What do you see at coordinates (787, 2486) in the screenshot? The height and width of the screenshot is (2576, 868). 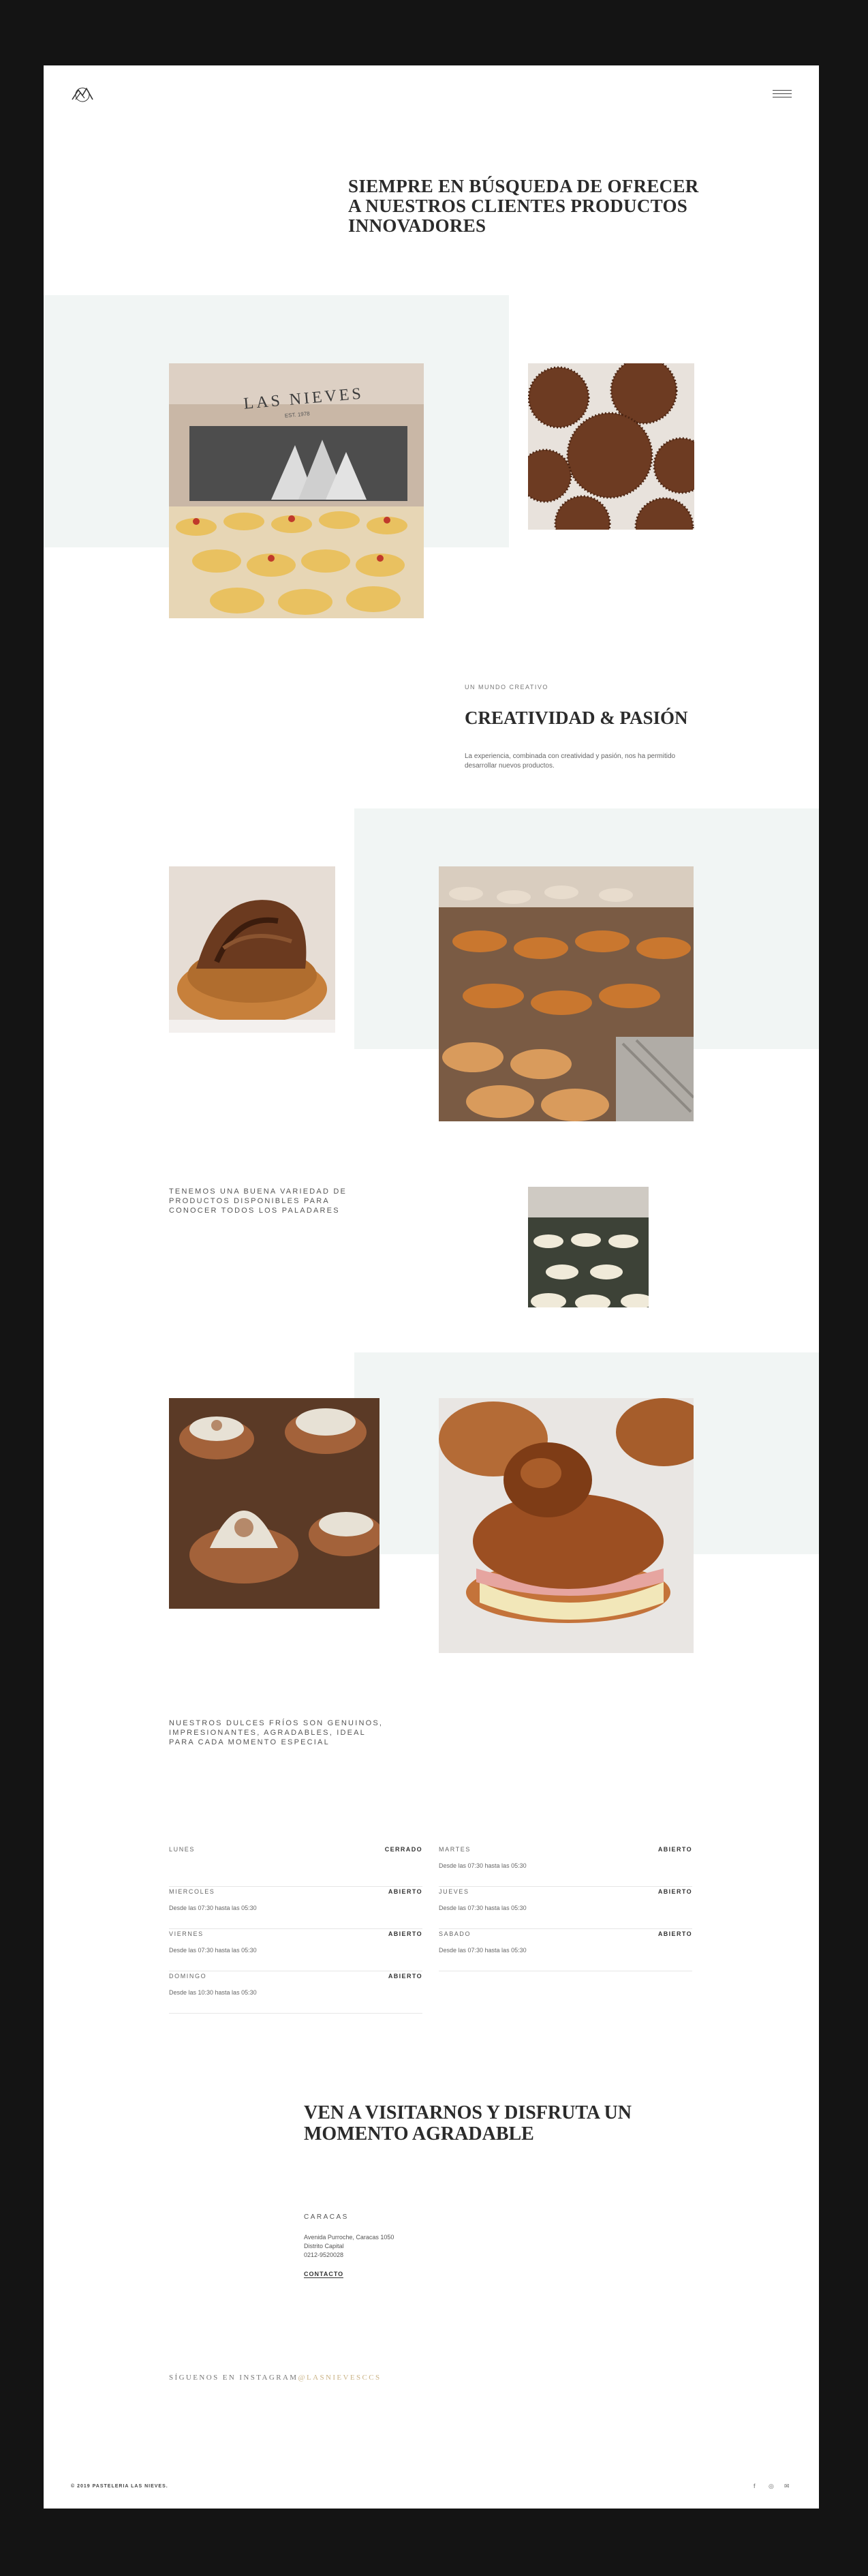 I see `email-icon: ✉` at bounding box center [787, 2486].